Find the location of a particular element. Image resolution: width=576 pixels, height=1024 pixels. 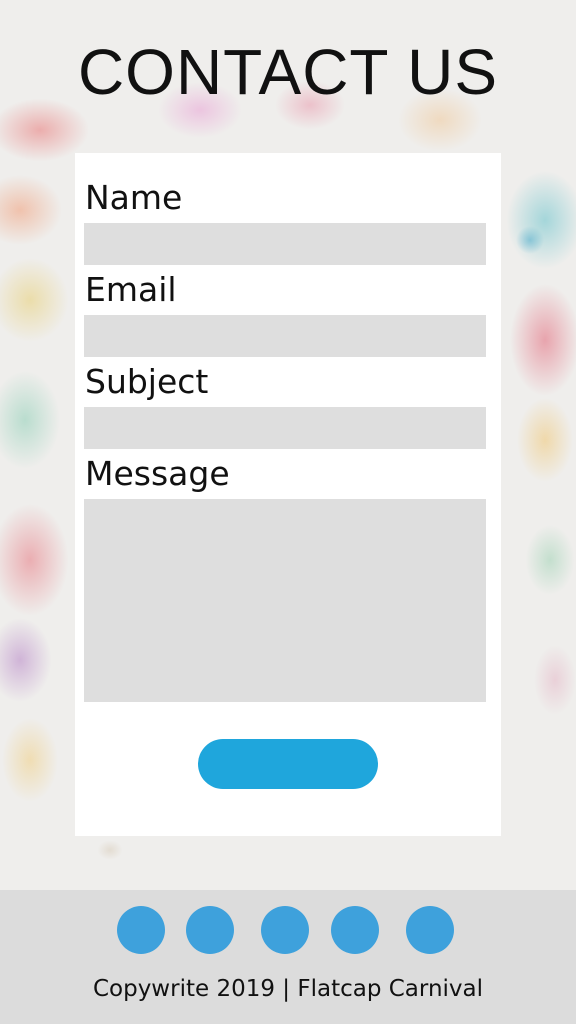

submit-button is located at coordinates (288, 764).